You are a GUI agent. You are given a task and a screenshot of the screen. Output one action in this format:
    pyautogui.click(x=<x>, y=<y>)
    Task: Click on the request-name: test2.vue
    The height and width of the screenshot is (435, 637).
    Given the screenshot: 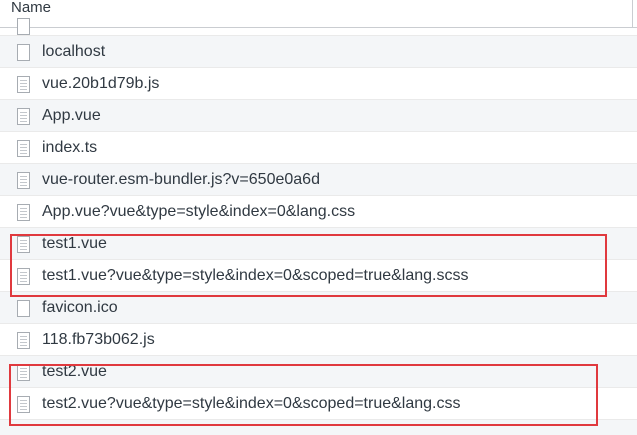 What is the action you would take?
    pyautogui.click(x=74, y=371)
    